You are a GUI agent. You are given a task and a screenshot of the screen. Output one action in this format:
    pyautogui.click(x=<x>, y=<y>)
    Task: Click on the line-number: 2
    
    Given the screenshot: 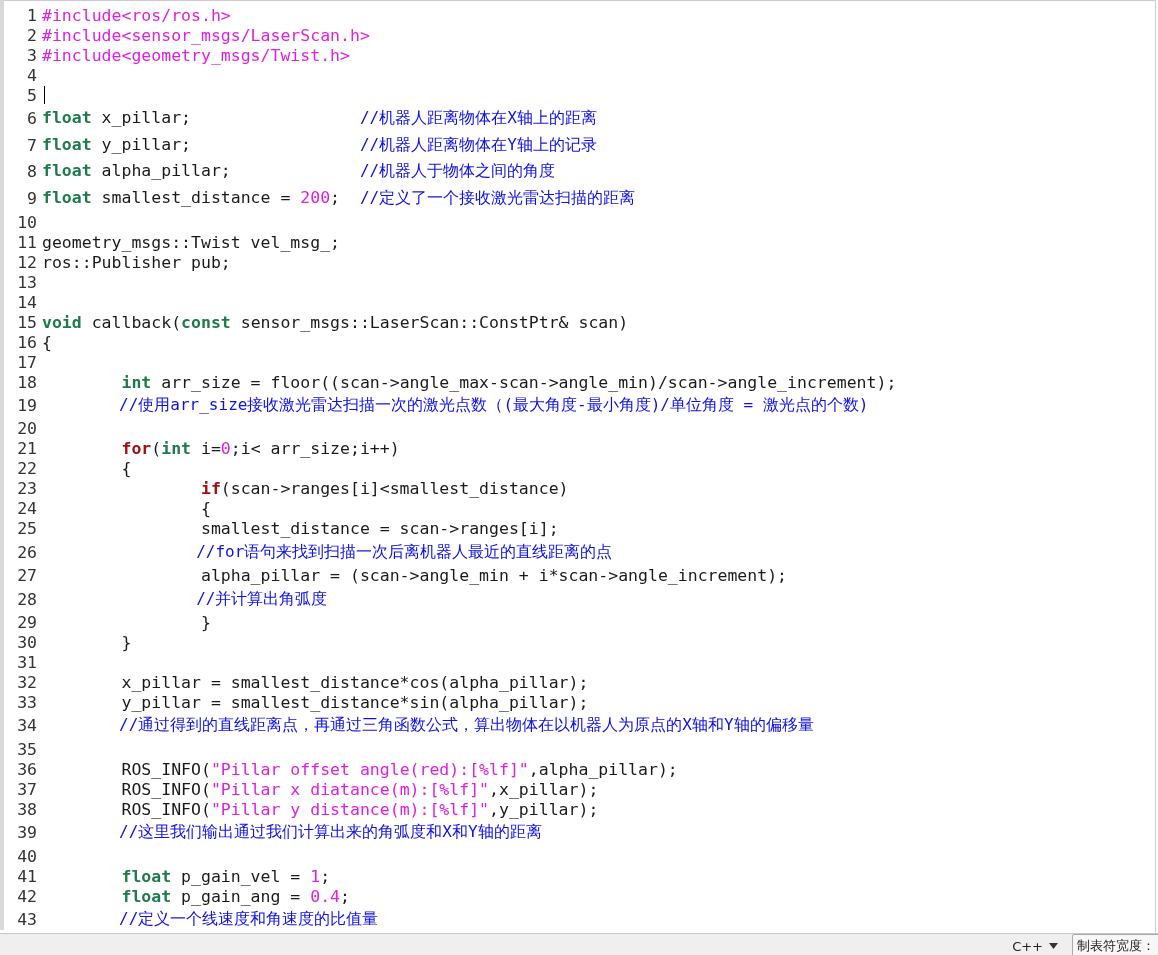 What is the action you would take?
    pyautogui.click(x=32, y=35)
    